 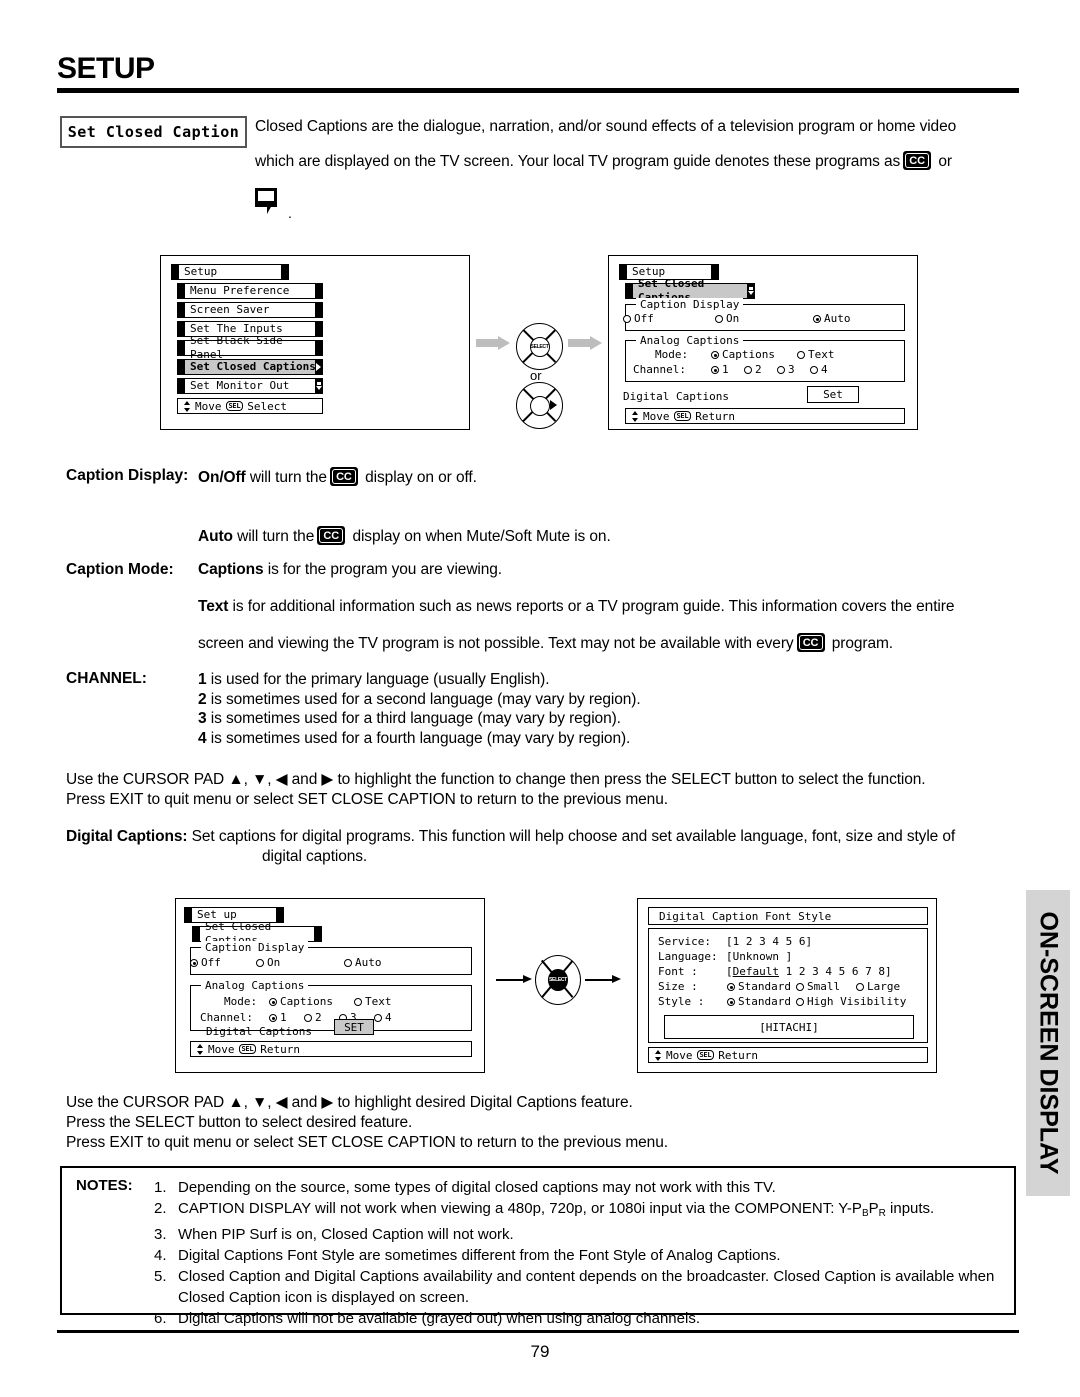 I want to click on cursor-pad-select-bottom: SELECT, so click(x=558, y=980).